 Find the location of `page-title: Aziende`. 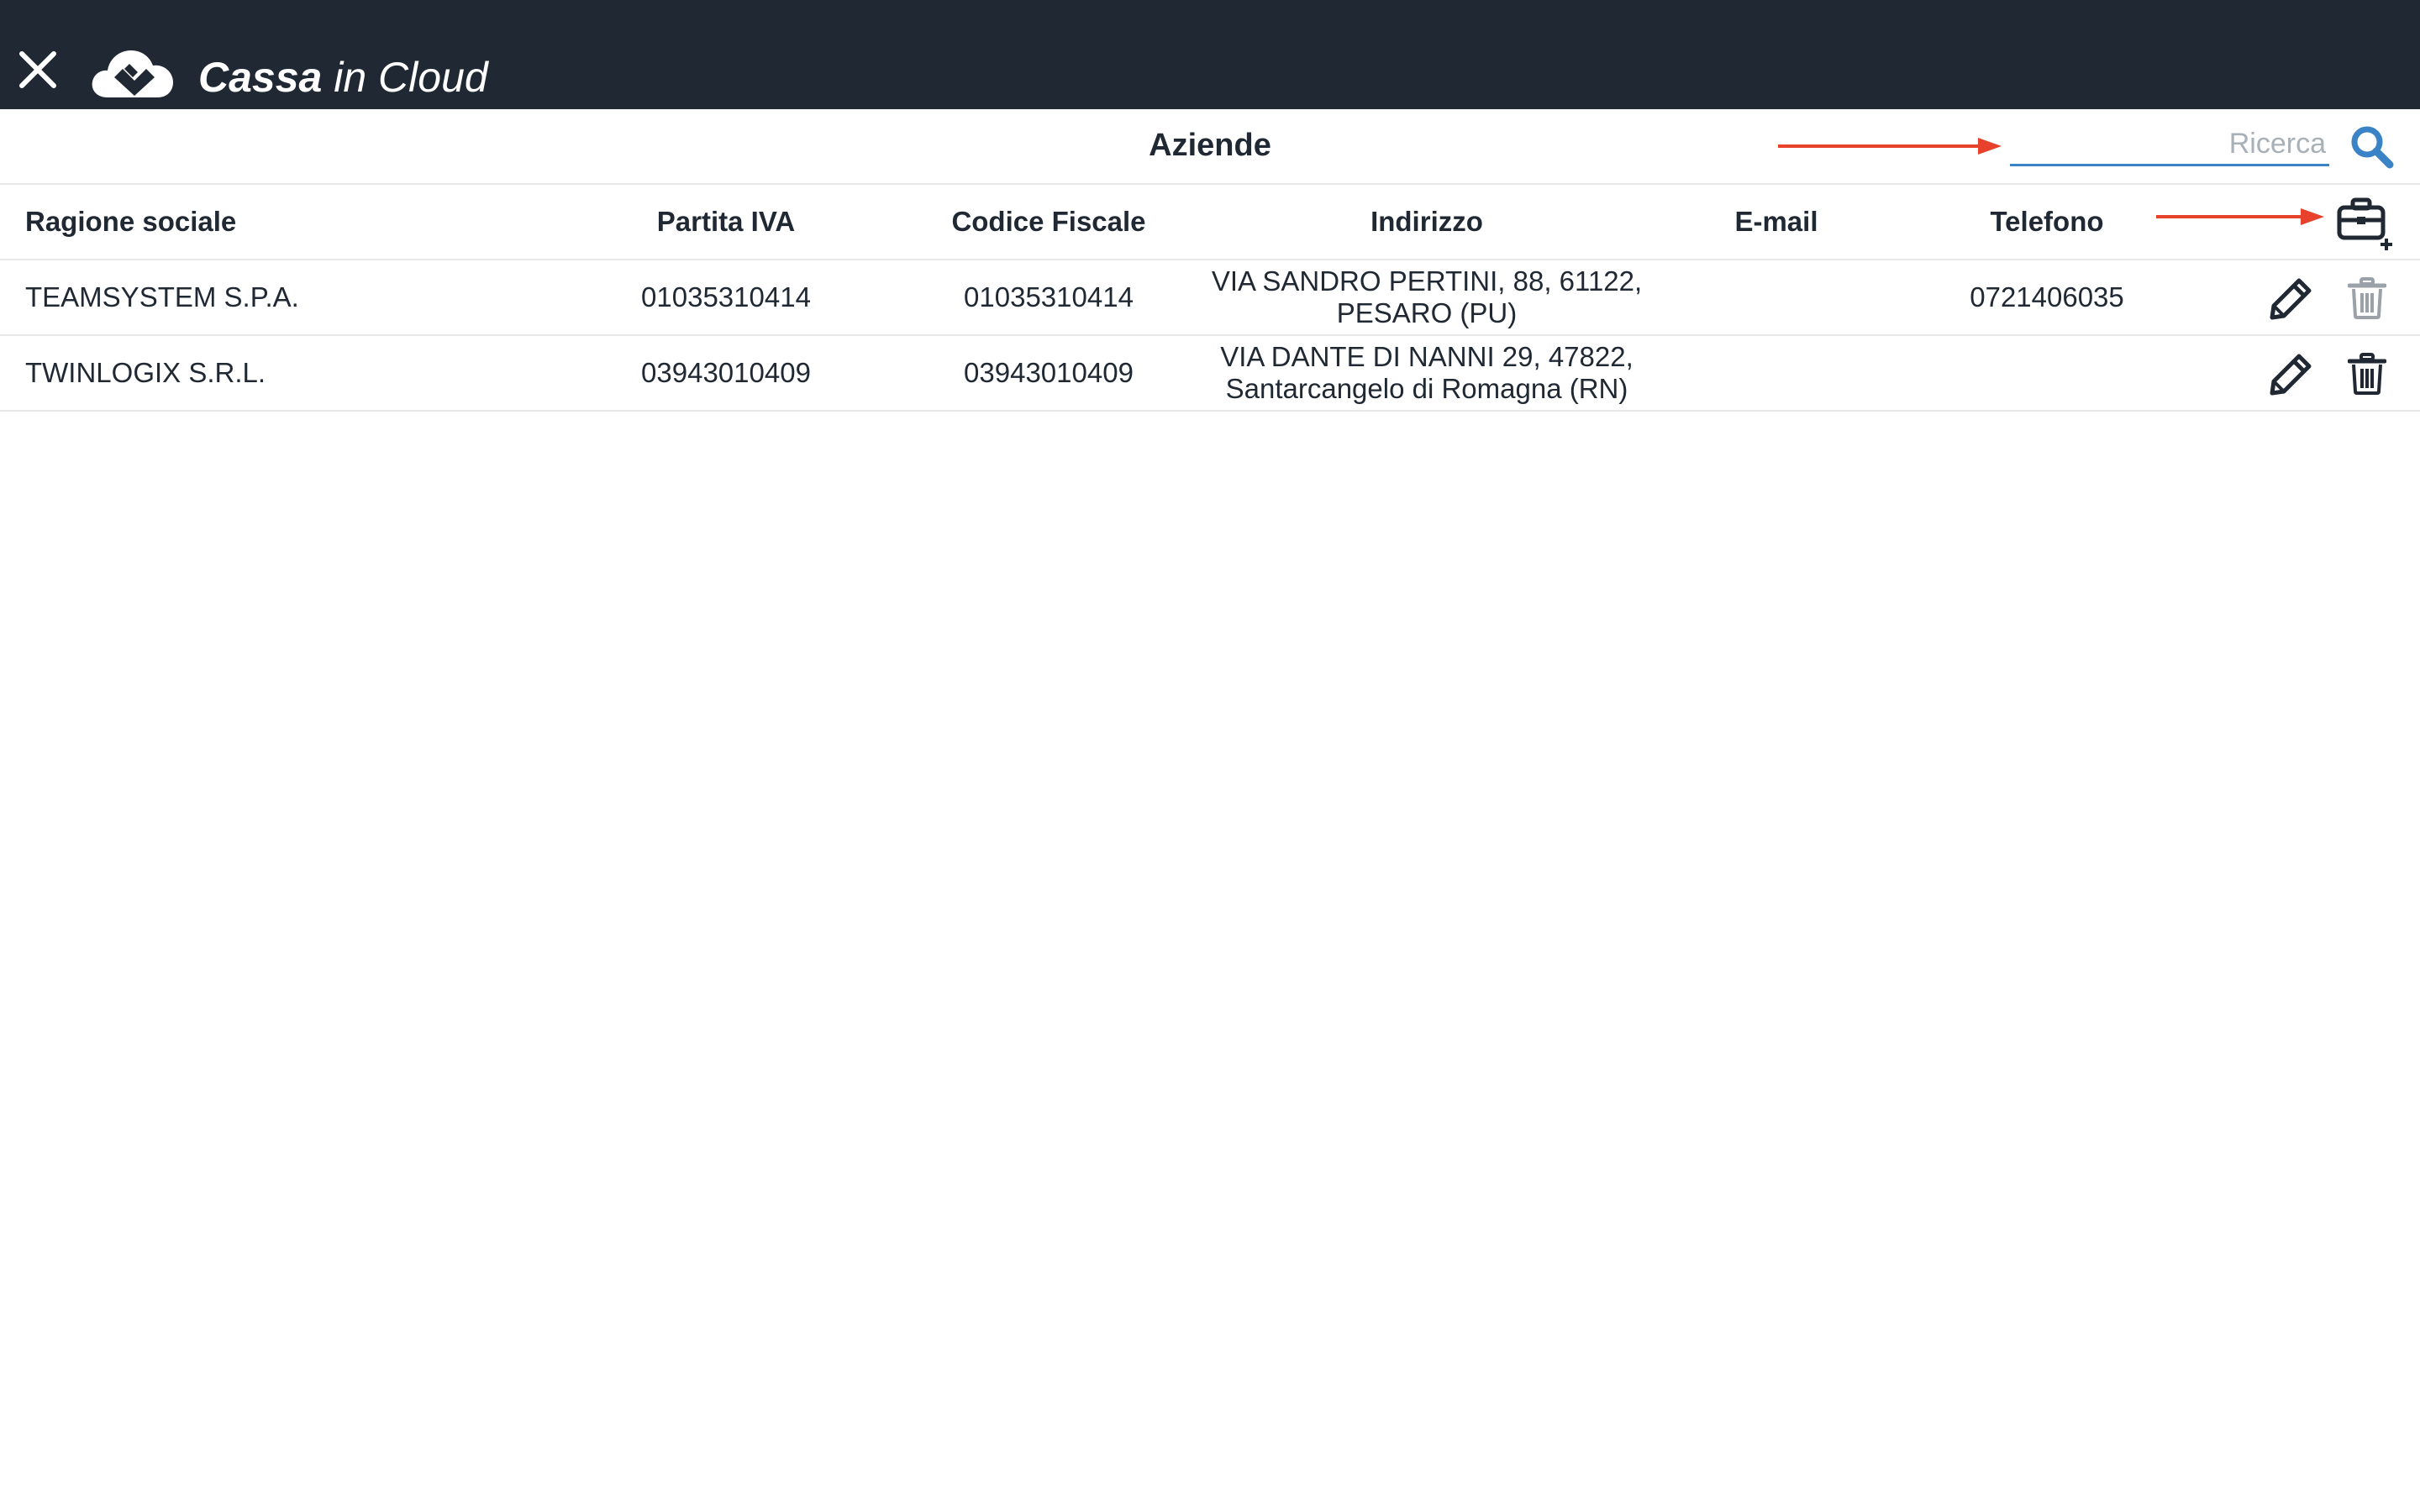

page-title: Aziende is located at coordinates (1210, 145).